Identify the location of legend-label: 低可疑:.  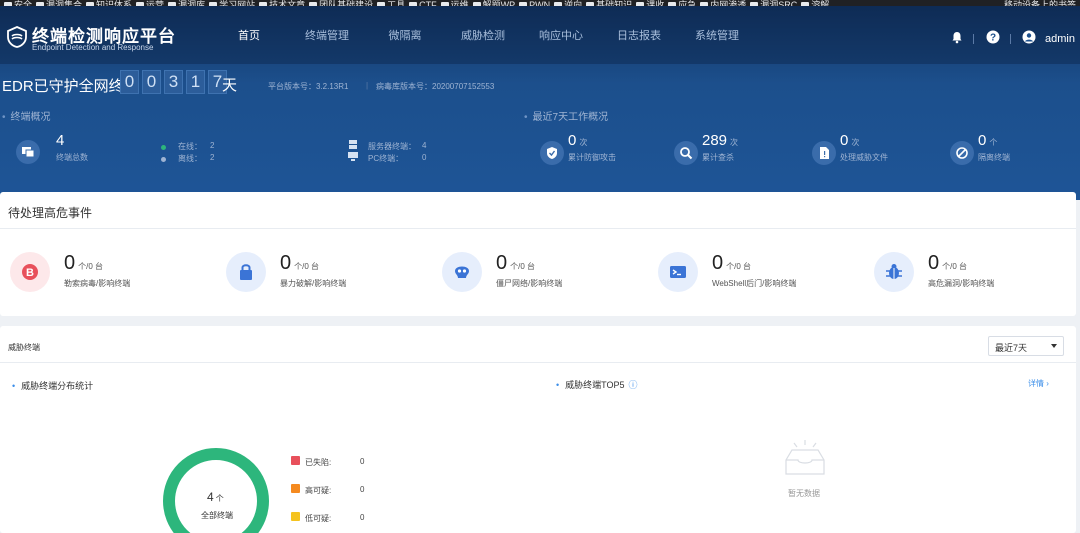
(318, 518).